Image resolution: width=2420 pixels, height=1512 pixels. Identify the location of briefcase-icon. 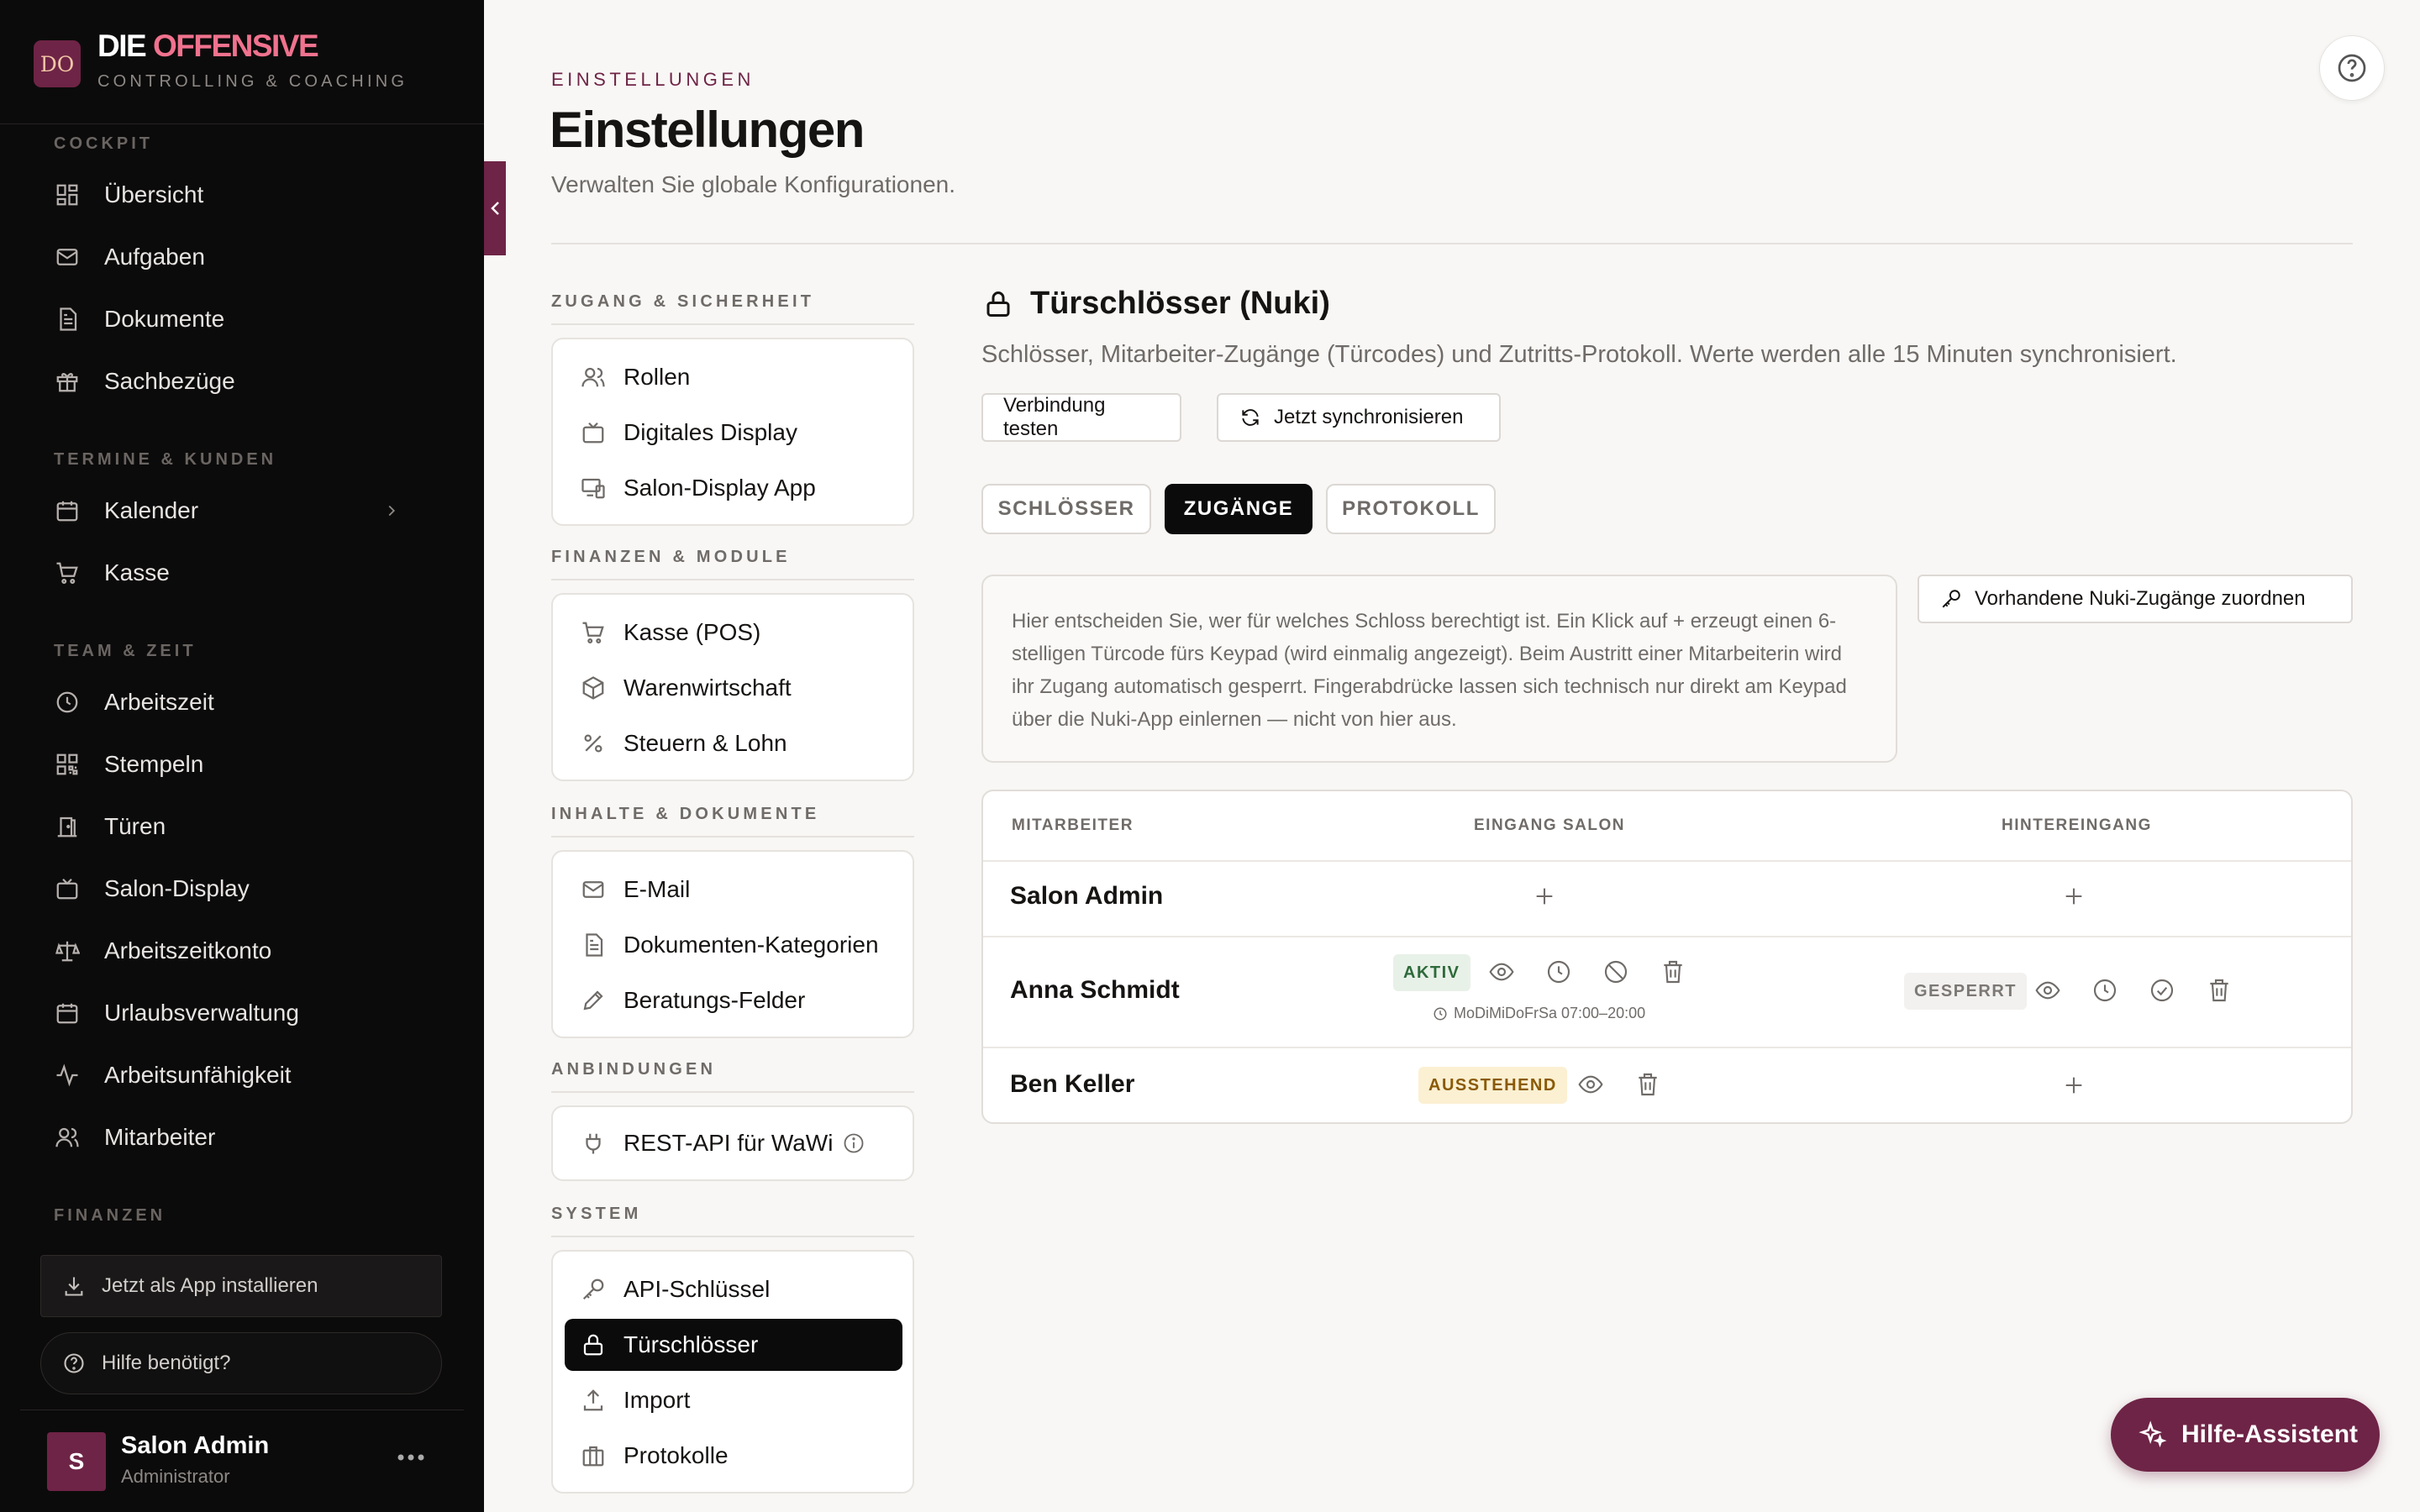
(593, 1455).